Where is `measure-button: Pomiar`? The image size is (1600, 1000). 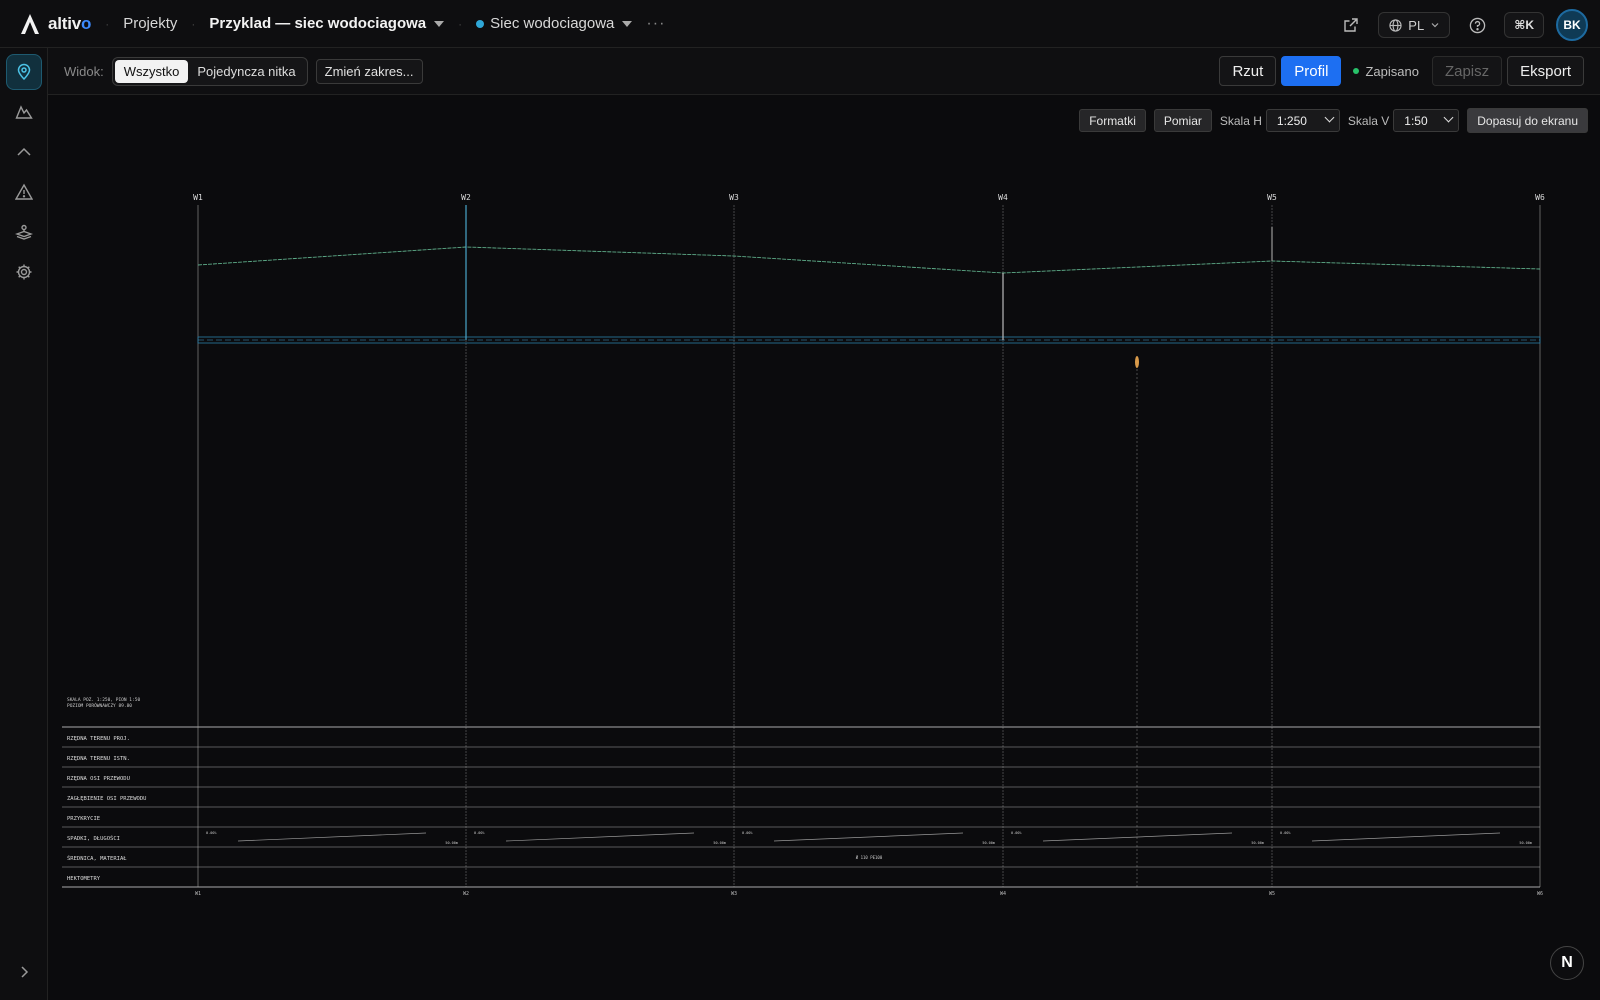
measure-button: Pomiar is located at coordinates (1182, 120).